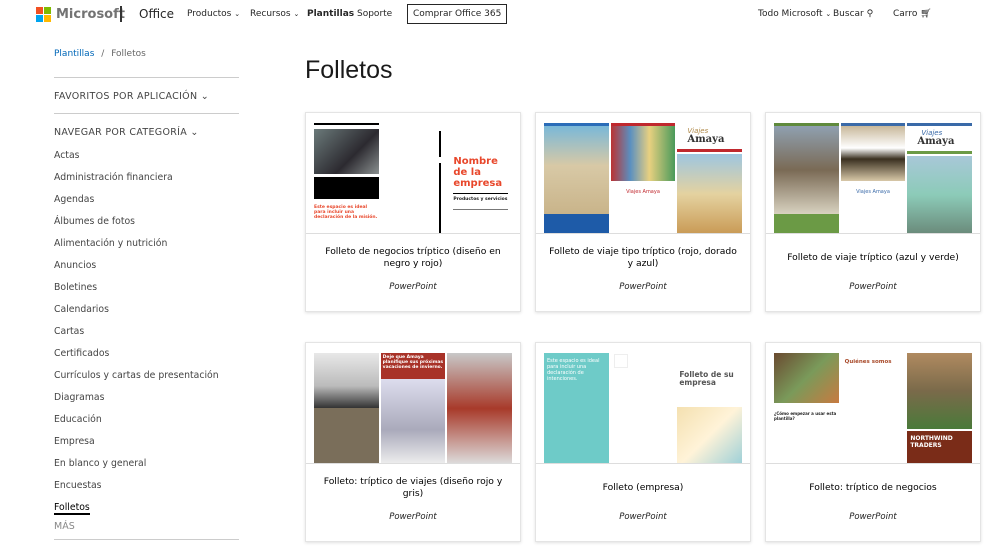 The width and height of the screenshot is (1000, 551). I want to click on sidebar-item: Folletos, so click(146, 512).